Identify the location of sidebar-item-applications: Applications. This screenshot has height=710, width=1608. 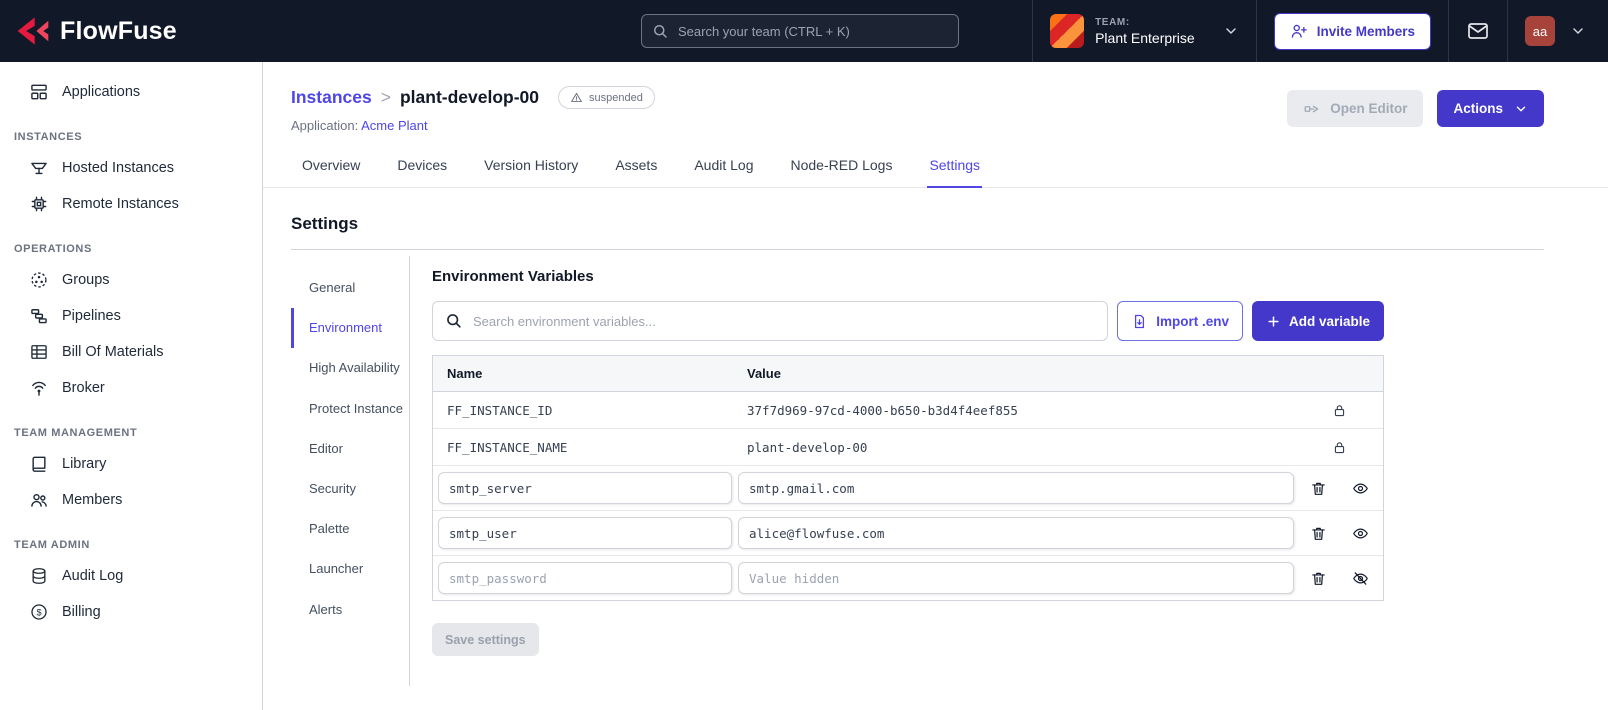
(131, 92).